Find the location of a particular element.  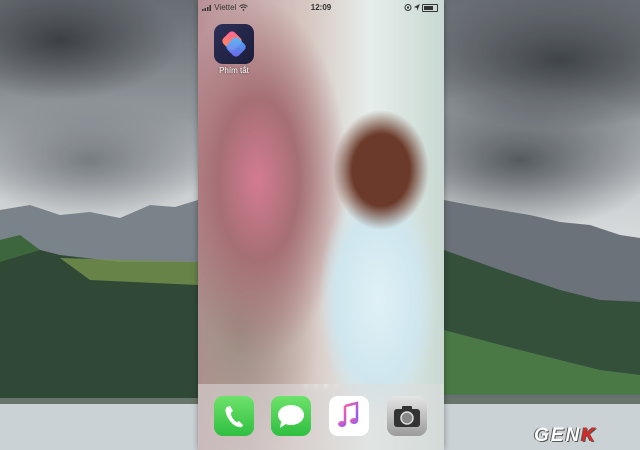

music-app-icon is located at coordinates (349, 416).